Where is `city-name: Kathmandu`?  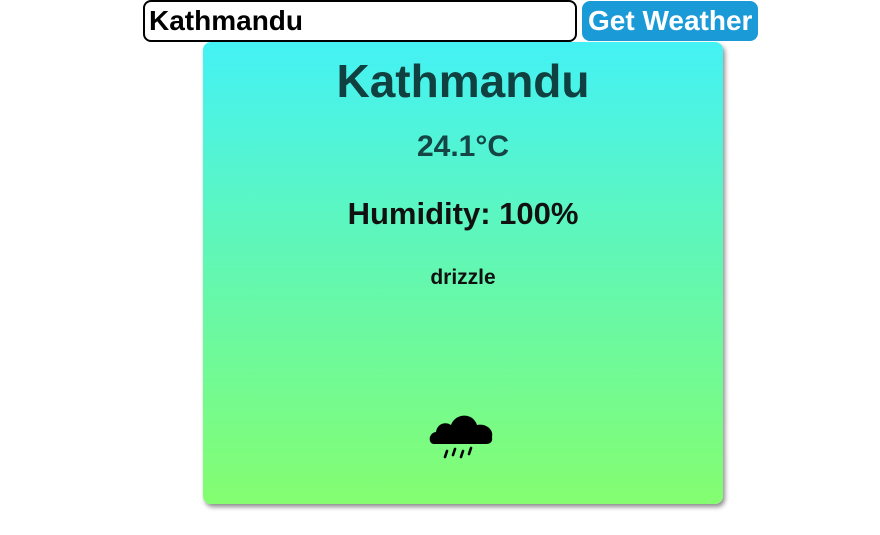
city-name: Kathmandu is located at coordinates (463, 81).